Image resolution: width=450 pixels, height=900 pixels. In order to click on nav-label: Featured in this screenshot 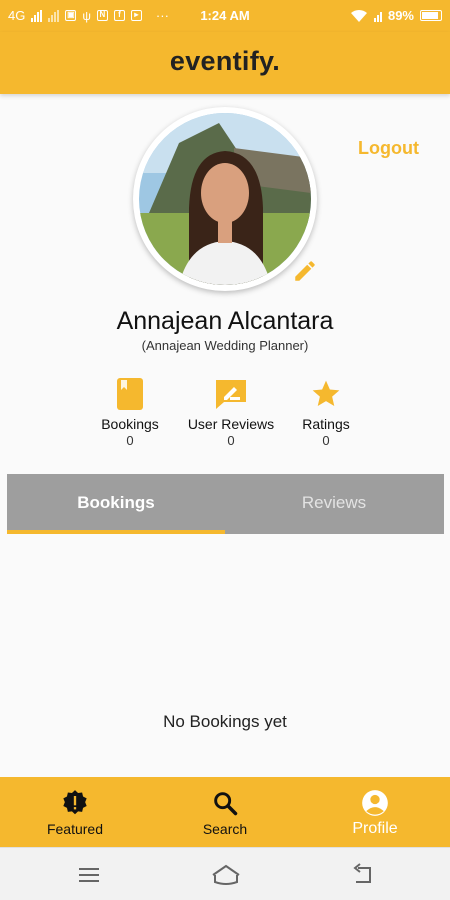, I will do `click(75, 829)`.